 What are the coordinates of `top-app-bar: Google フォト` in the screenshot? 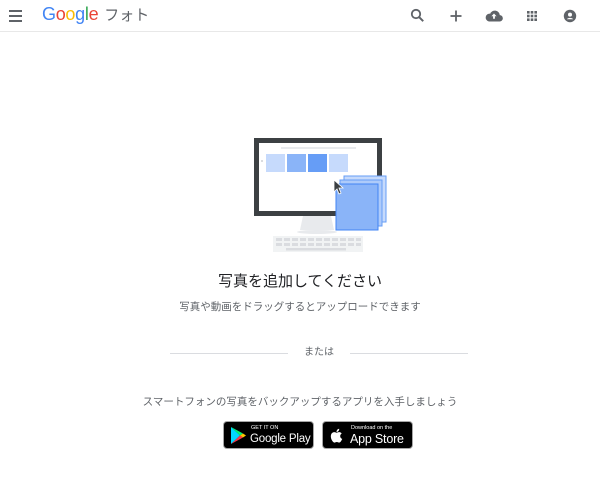 It's located at (300, 16).